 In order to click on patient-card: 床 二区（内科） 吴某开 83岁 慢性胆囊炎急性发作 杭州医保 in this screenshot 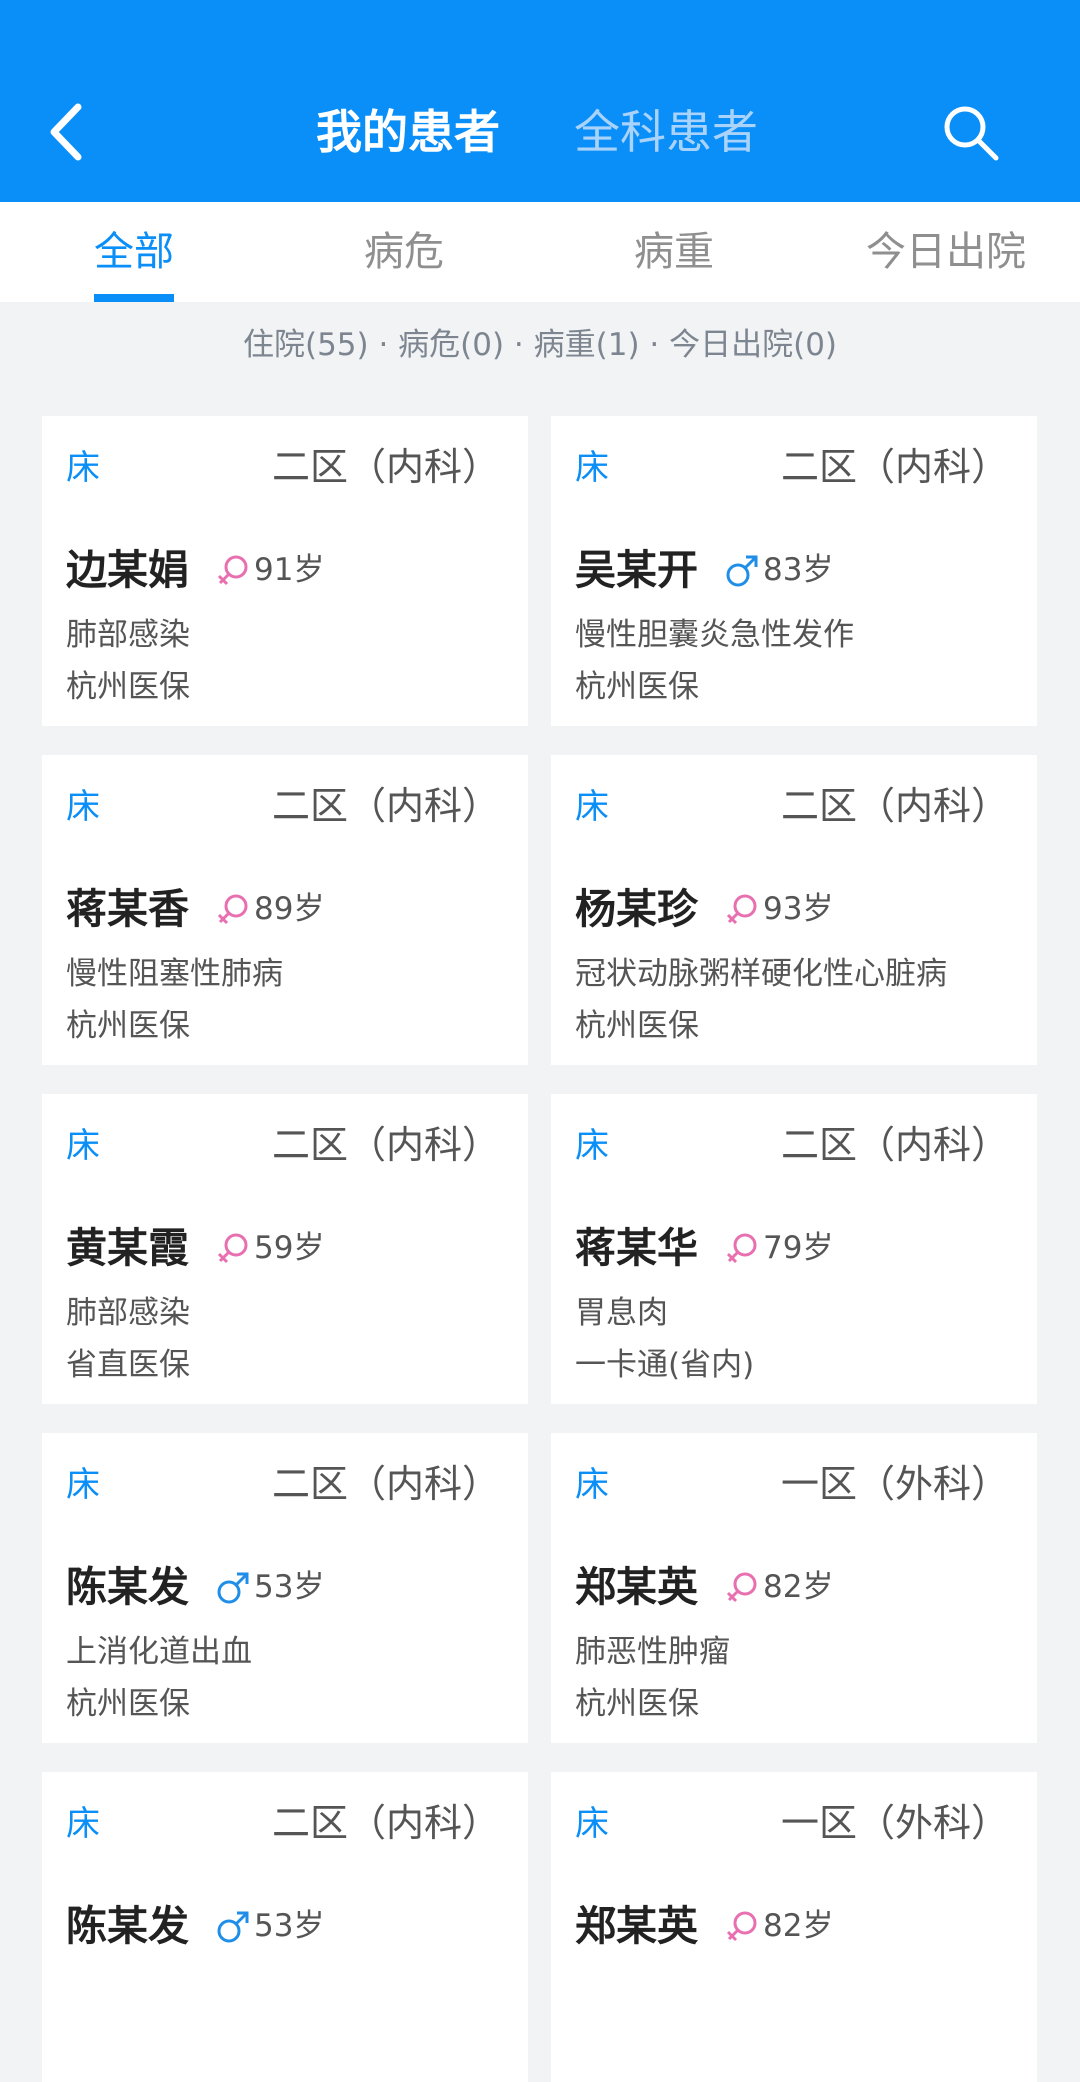, I will do `click(794, 571)`.